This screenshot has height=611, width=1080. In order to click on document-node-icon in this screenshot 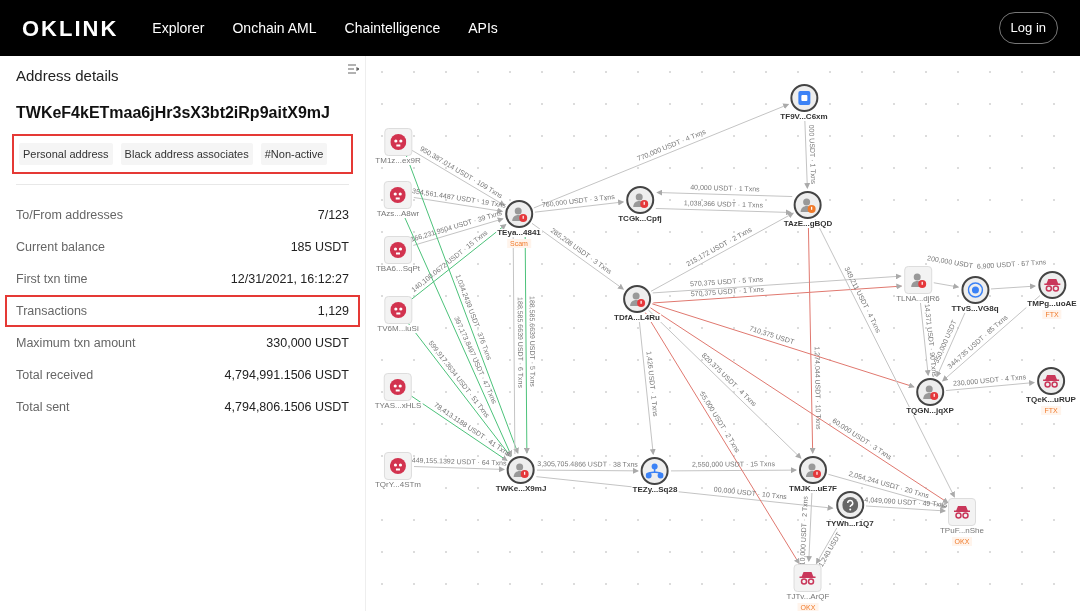, I will do `click(804, 98)`.